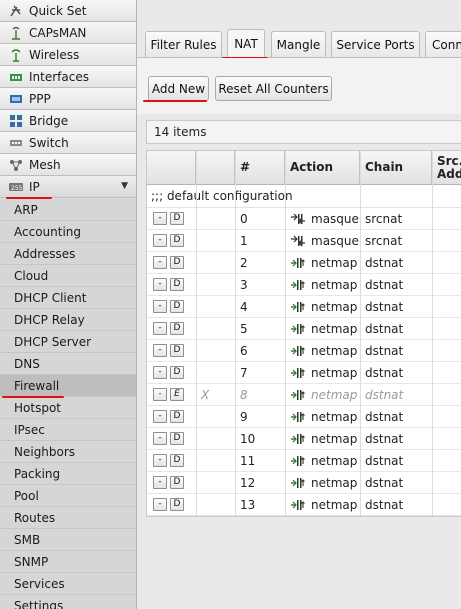 The width and height of the screenshot is (461, 609). What do you see at coordinates (68, 121) in the screenshot?
I see `sidebar-item-bridge: Bridge` at bounding box center [68, 121].